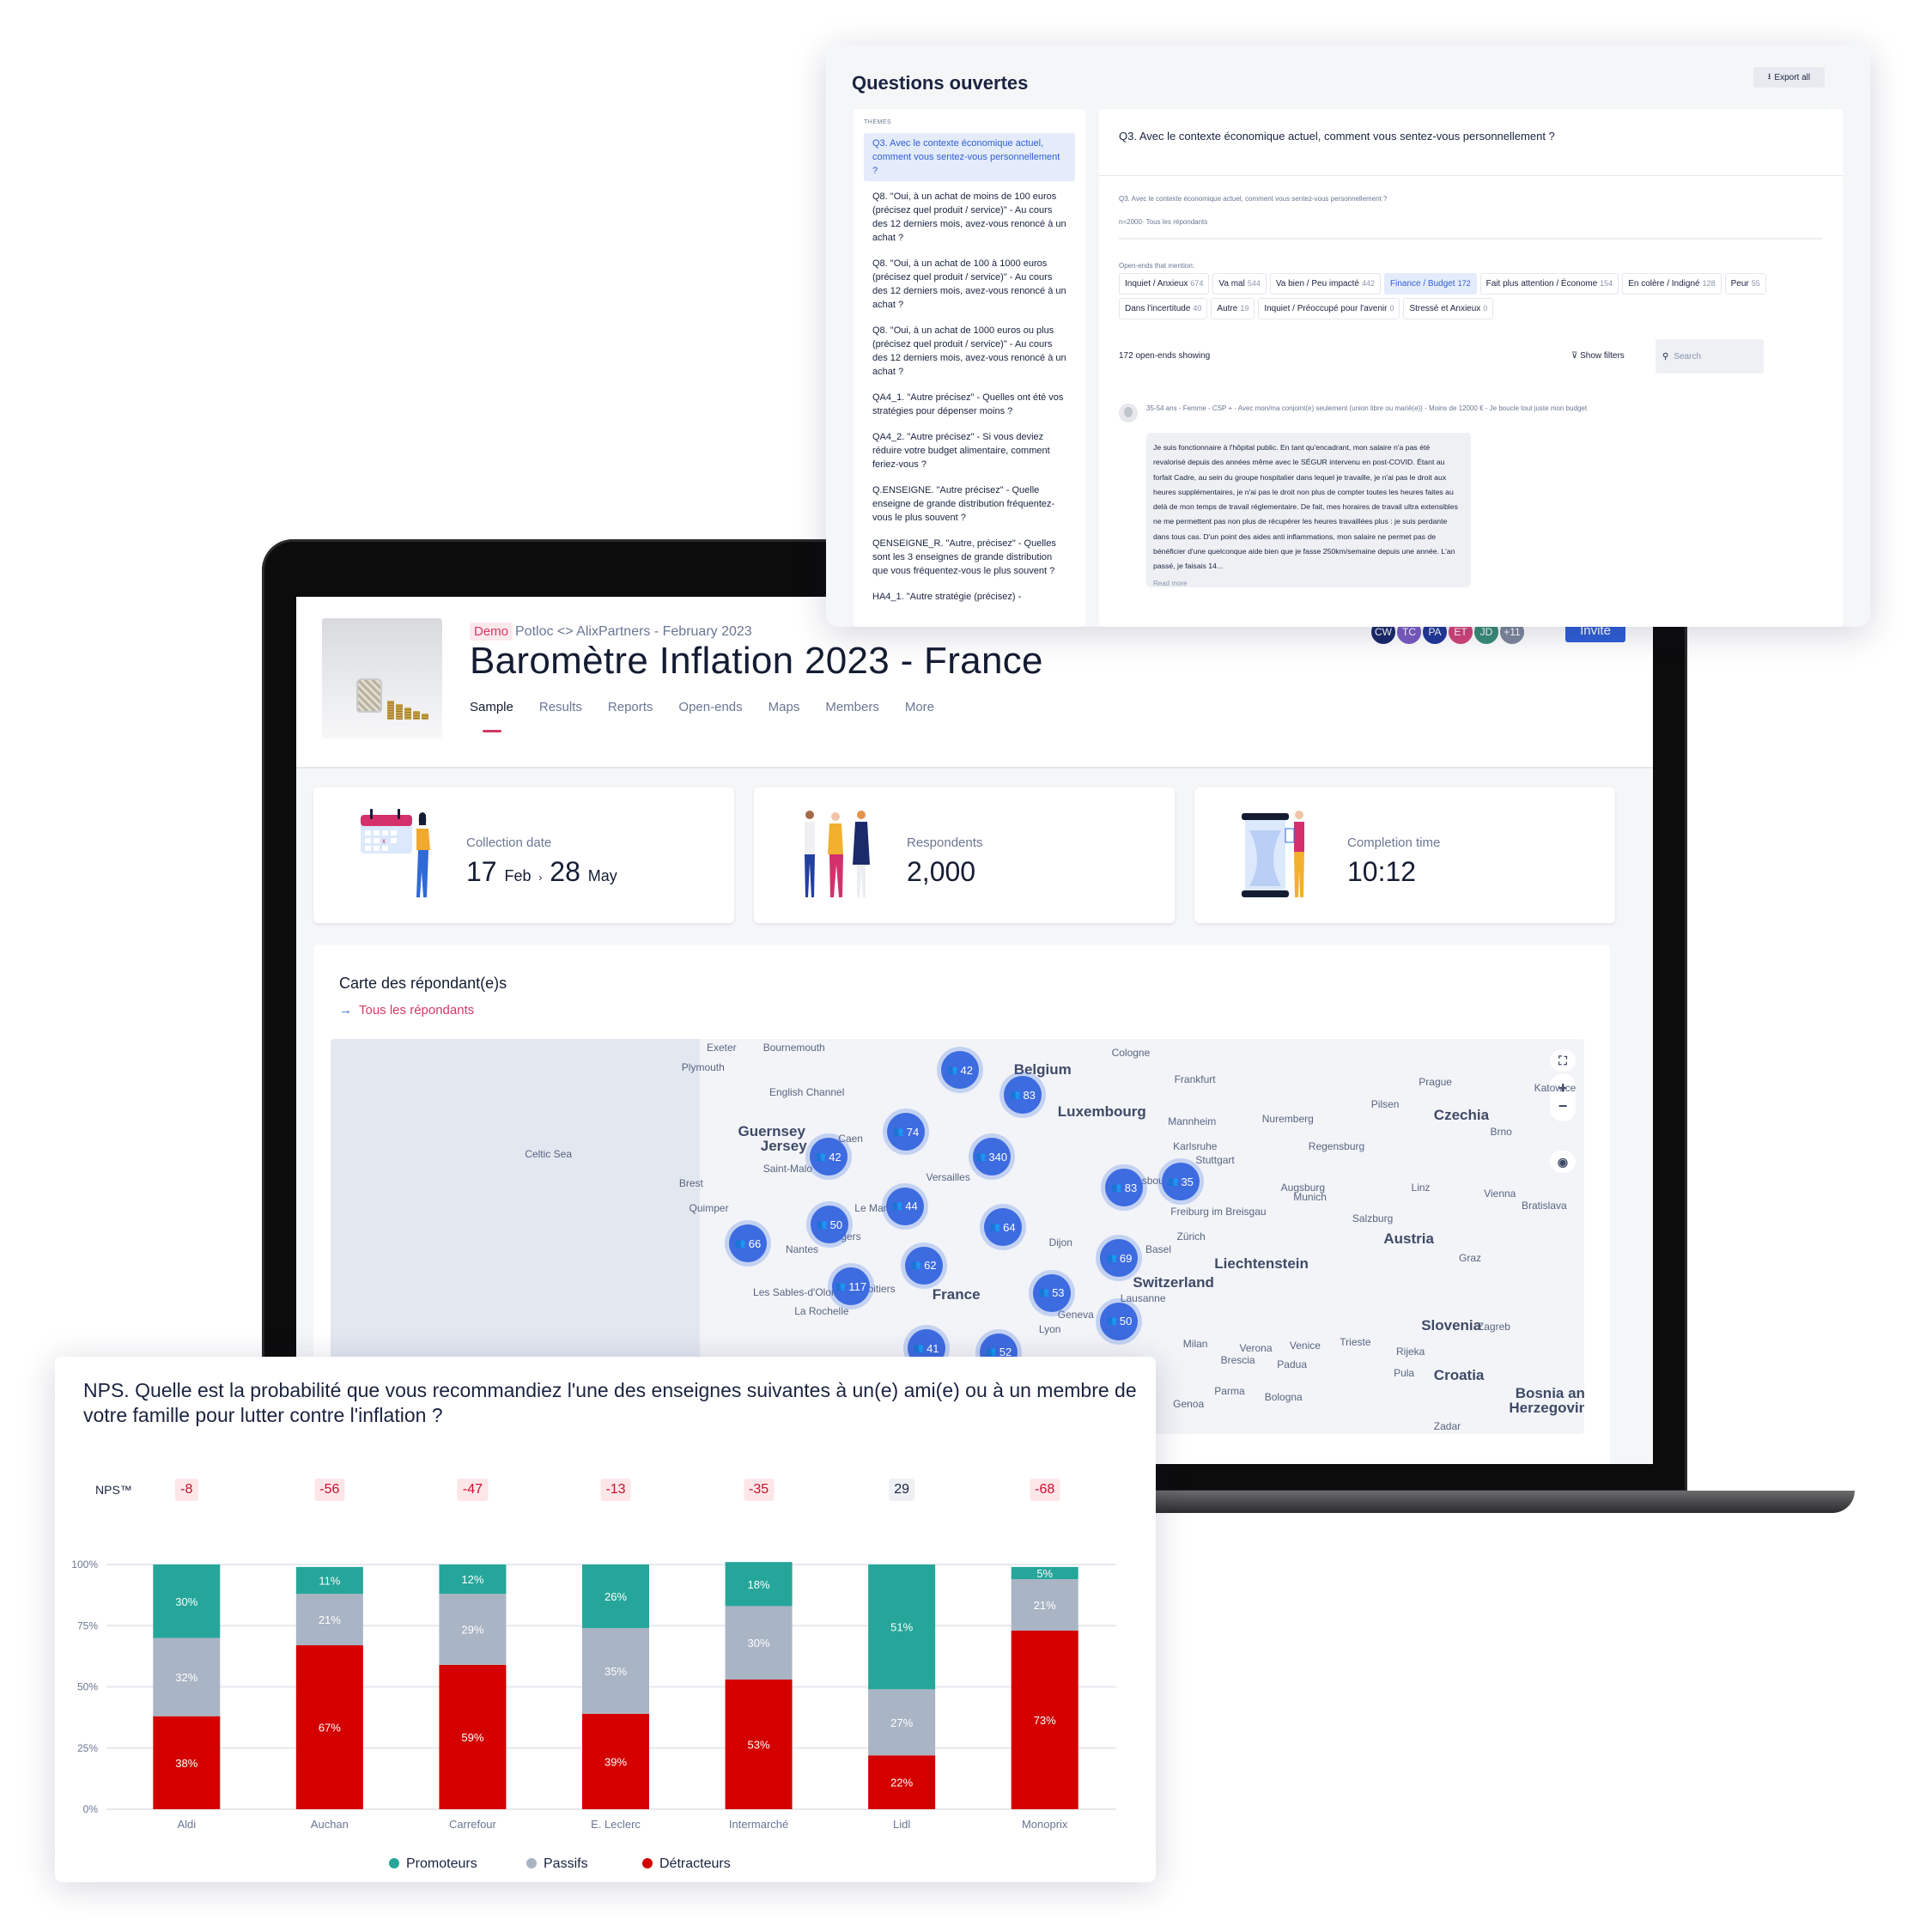 Image resolution: width=1932 pixels, height=1932 pixels. I want to click on read-more-link: Read more, so click(1308, 583).